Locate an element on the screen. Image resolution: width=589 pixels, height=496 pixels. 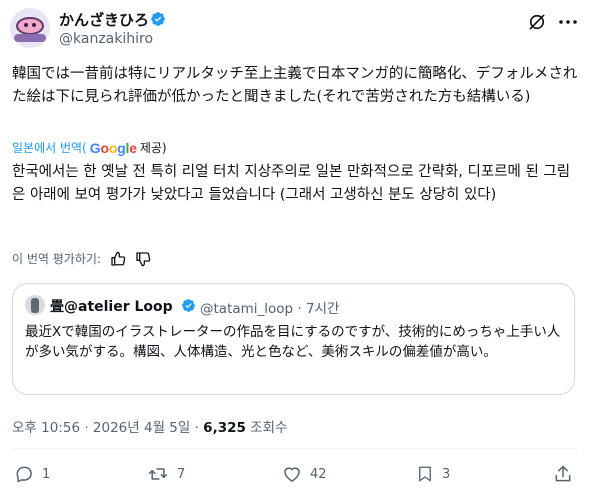
rate-translation-label: 이 번역 평가하기: is located at coordinates (56, 259).